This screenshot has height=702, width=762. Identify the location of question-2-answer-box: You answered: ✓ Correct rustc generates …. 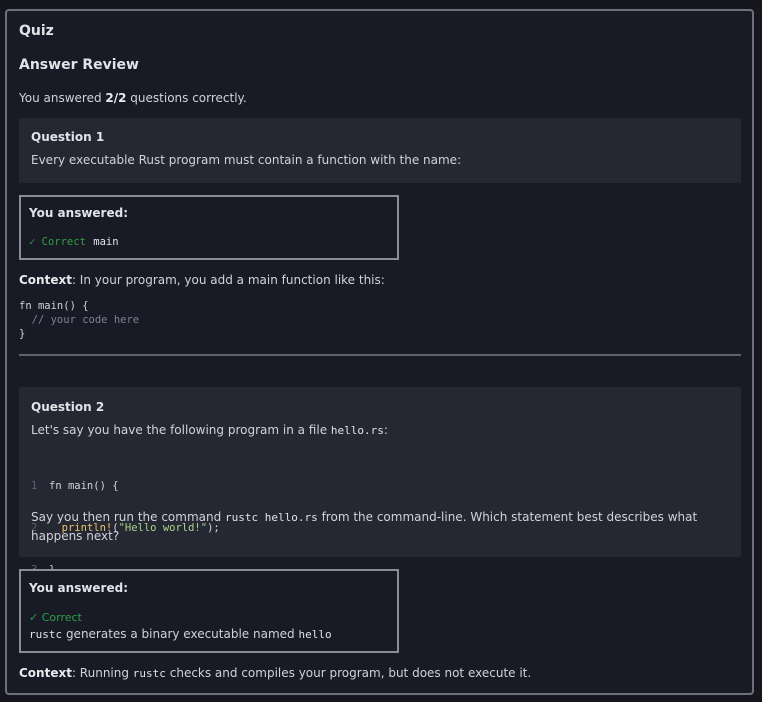
(209, 611).